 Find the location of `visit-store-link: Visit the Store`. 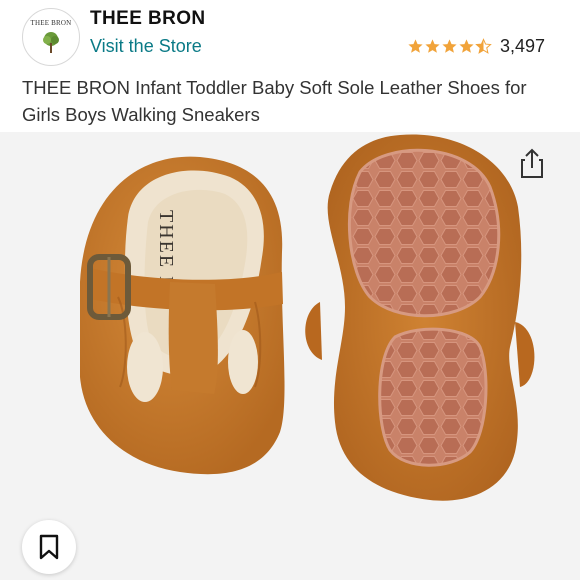

visit-store-link: Visit the Store is located at coordinates (146, 46).